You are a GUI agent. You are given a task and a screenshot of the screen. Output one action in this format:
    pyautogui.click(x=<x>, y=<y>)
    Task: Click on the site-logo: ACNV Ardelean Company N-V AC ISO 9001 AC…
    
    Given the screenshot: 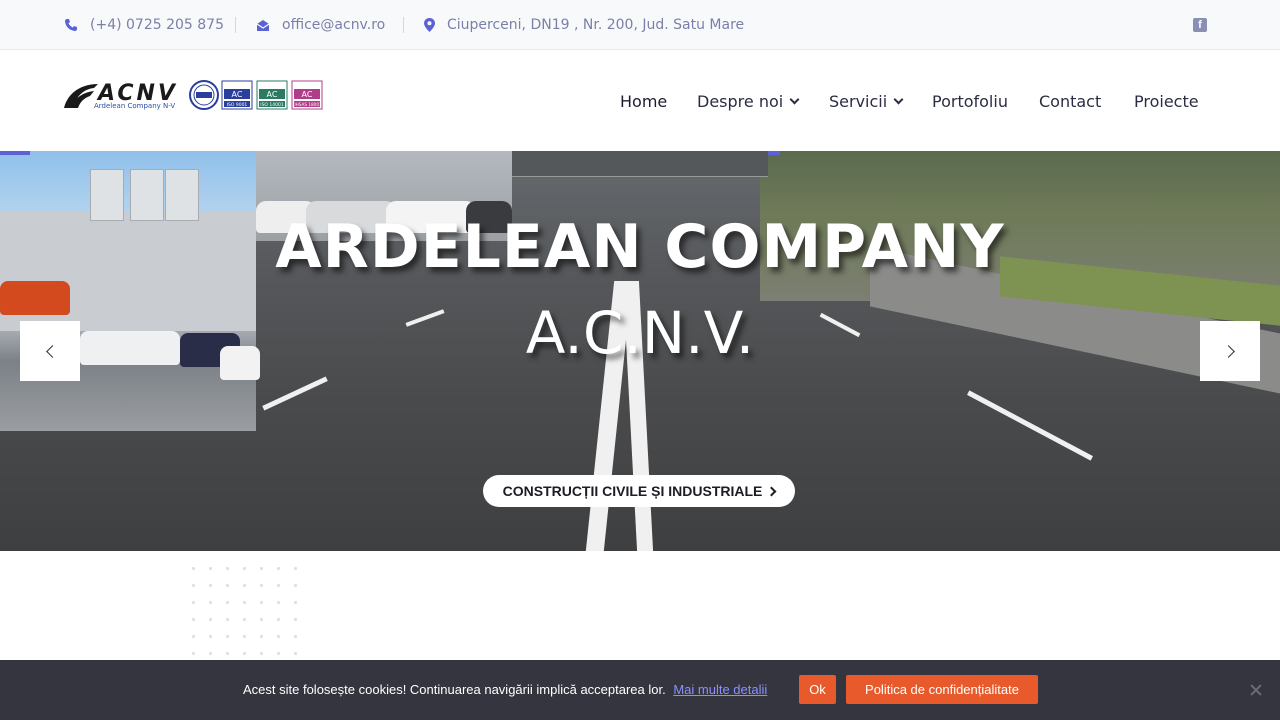 What is the action you would take?
    pyautogui.click(x=195, y=96)
    